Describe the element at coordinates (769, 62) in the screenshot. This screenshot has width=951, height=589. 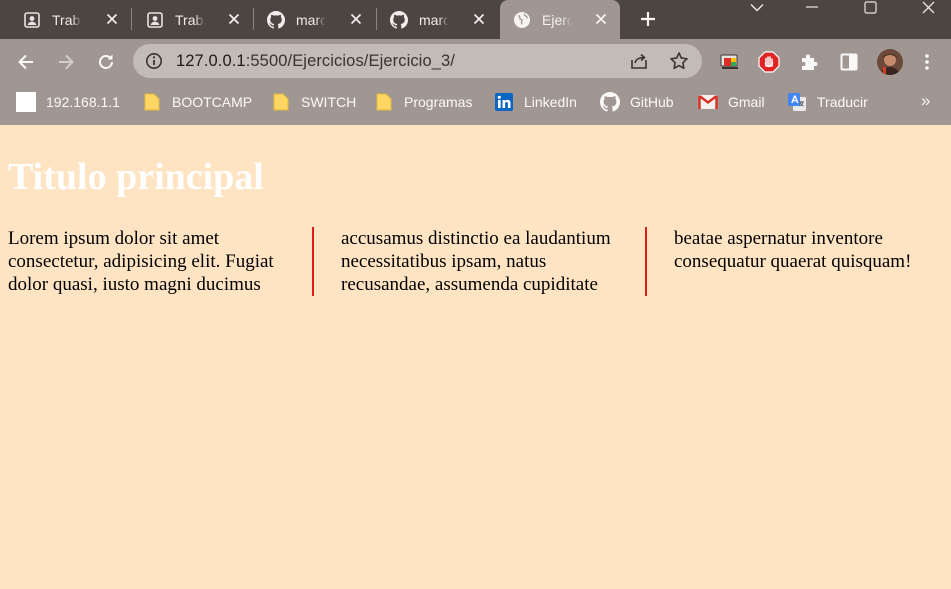
I see `adblock-extension-icon` at that location.